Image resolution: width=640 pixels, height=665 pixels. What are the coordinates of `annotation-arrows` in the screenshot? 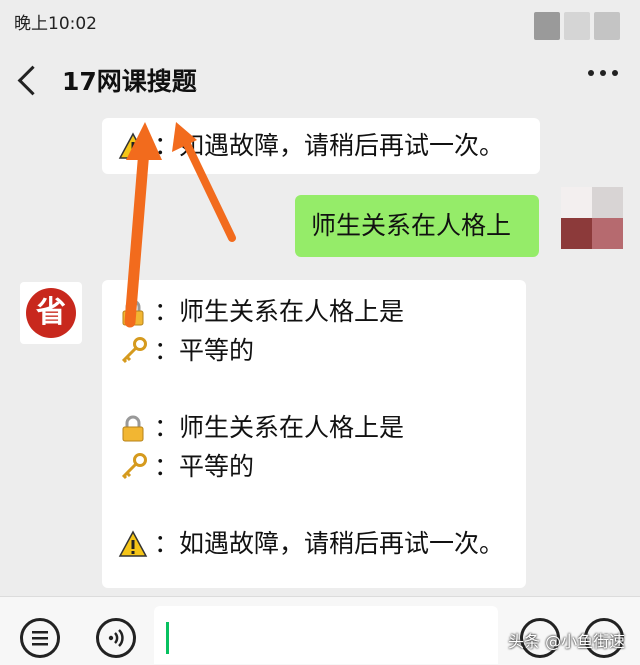 It's located at (180, 225).